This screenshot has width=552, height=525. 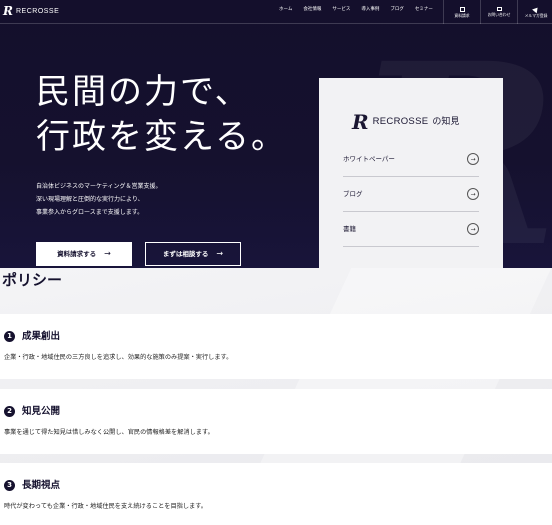 I want to click on hero-headline: 民間の力で、 行政を変える。, so click(x=161, y=115).